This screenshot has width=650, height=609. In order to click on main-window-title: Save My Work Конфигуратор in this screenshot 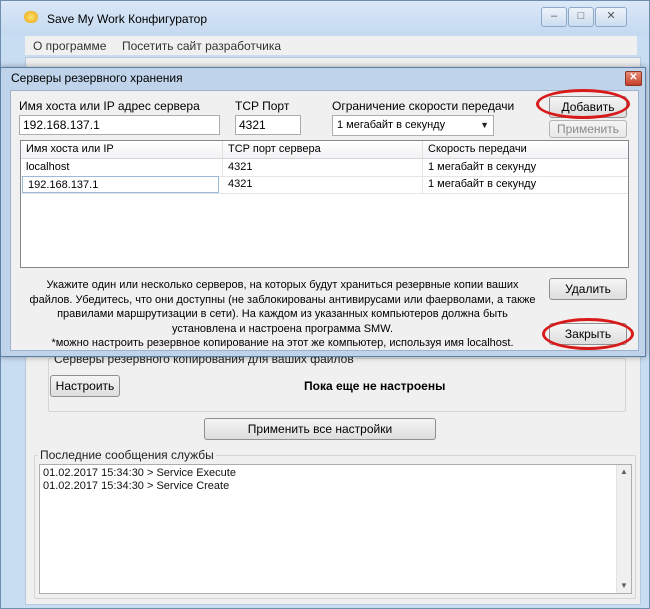, I will do `click(127, 19)`.